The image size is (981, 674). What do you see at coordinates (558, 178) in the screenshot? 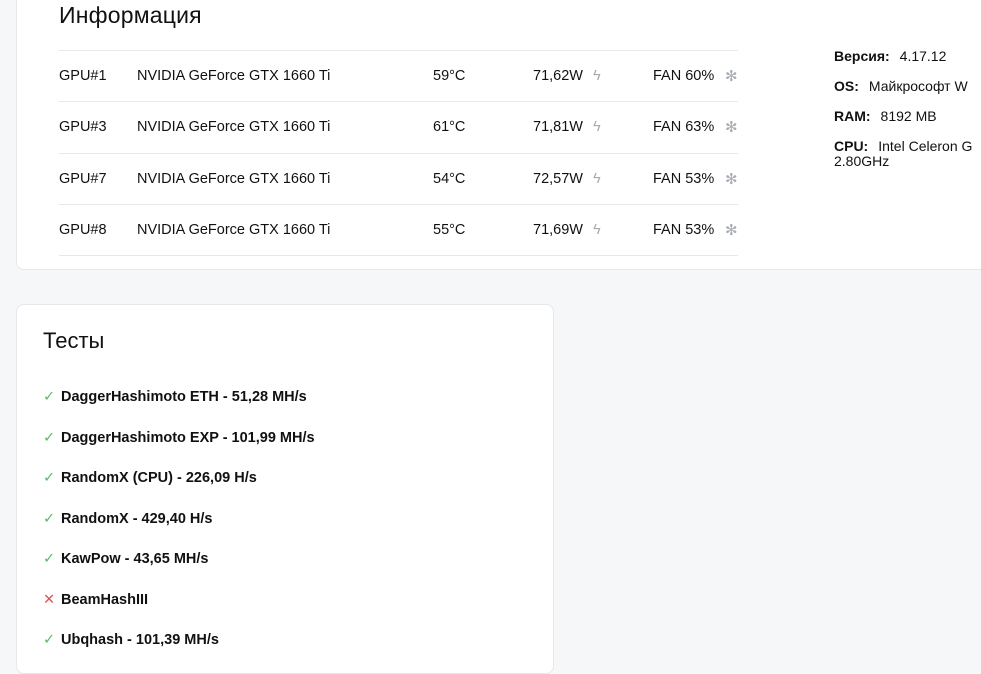
I see `gpu-power: 72,57W` at bounding box center [558, 178].